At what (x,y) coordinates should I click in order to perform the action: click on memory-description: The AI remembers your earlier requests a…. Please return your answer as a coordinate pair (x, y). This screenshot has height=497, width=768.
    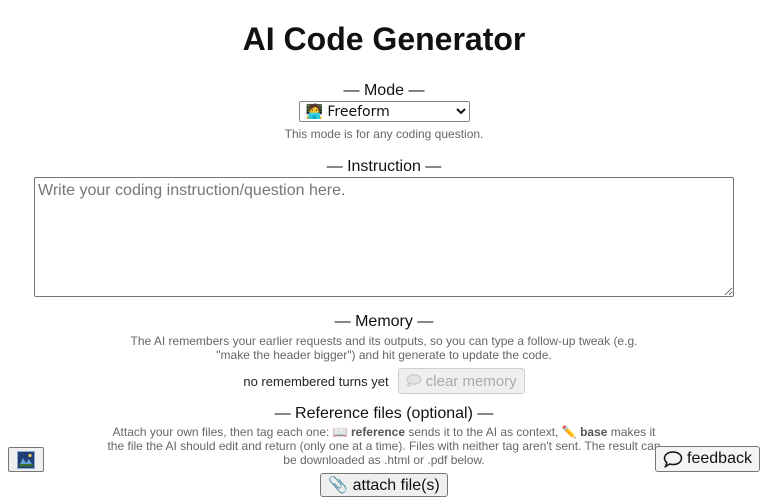
    Looking at the image, I should click on (384, 348).